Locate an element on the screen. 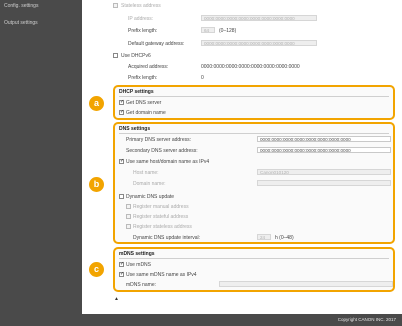  get-dns-server-checkbox is located at coordinates (121, 102).